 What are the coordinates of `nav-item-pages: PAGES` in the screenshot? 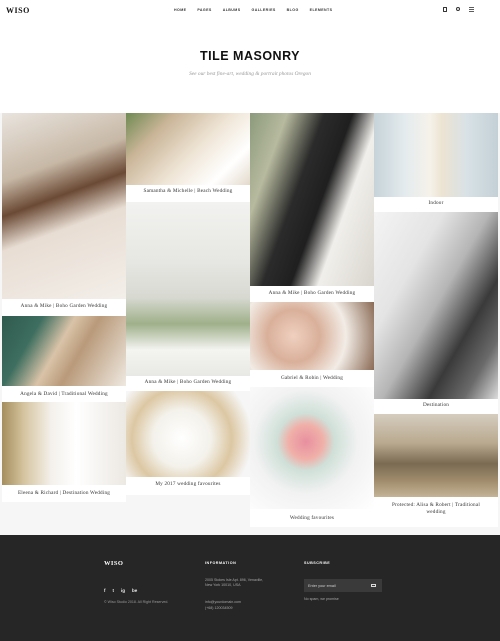 It's located at (204, 10).